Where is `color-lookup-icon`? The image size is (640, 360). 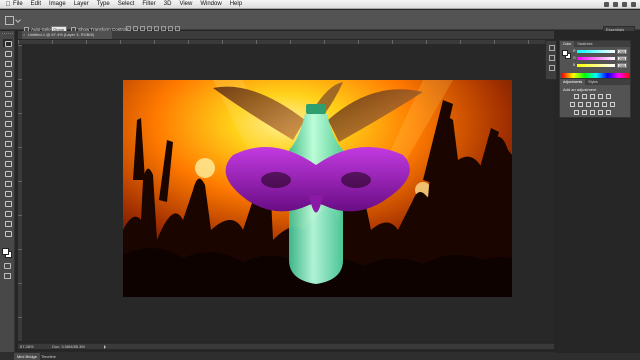
color-lookup-icon is located at coordinates (612, 104).